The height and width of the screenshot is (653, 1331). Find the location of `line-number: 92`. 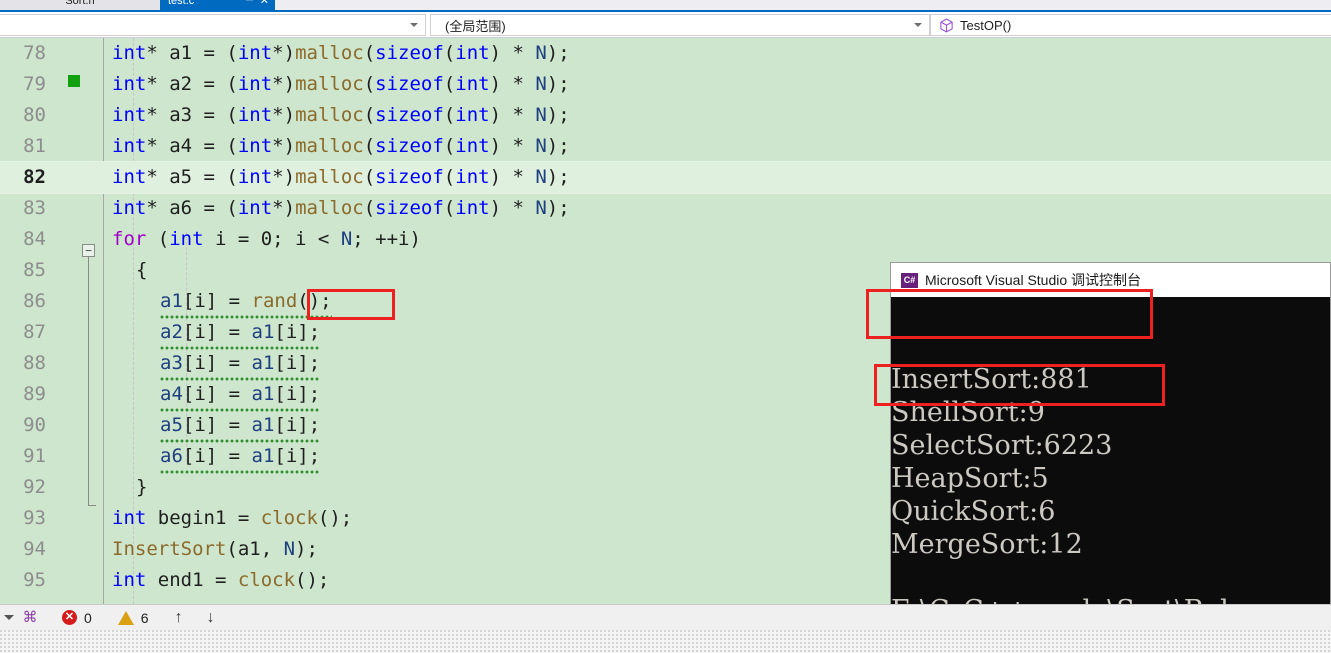

line-number: 92 is located at coordinates (34, 487).